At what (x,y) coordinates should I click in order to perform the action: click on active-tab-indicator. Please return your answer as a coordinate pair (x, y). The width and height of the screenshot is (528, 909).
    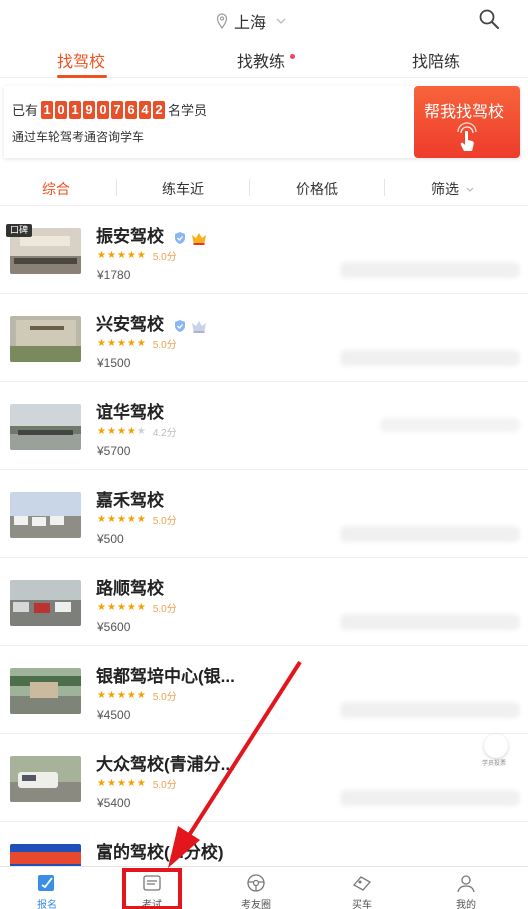
    Looking at the image, I should click on (82, 76).